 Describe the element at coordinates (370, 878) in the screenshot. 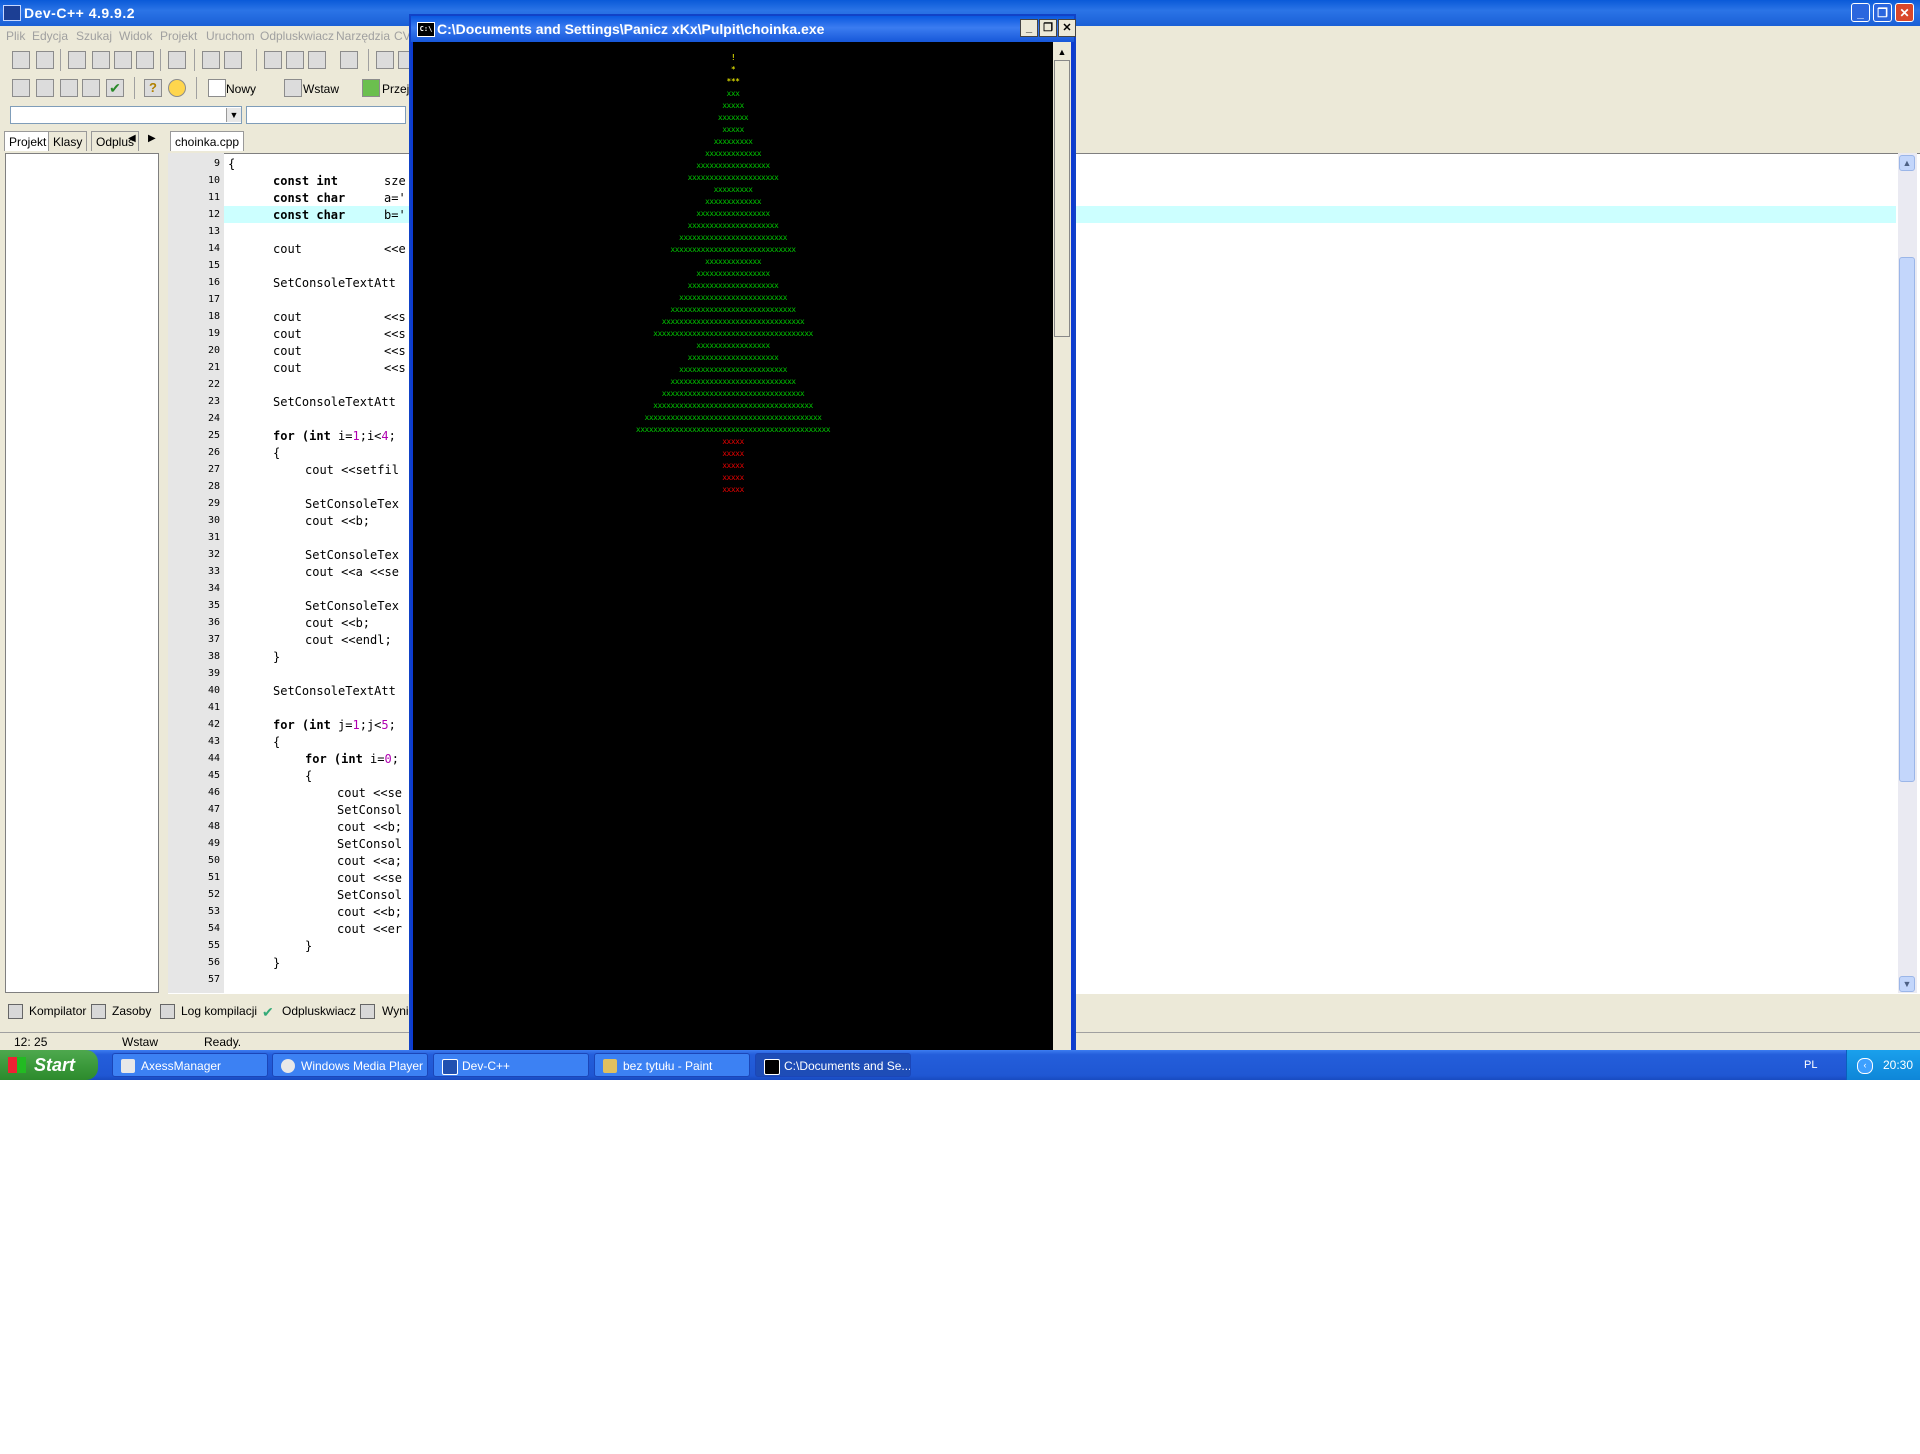

I see `code-line: cout <<se` at that location.